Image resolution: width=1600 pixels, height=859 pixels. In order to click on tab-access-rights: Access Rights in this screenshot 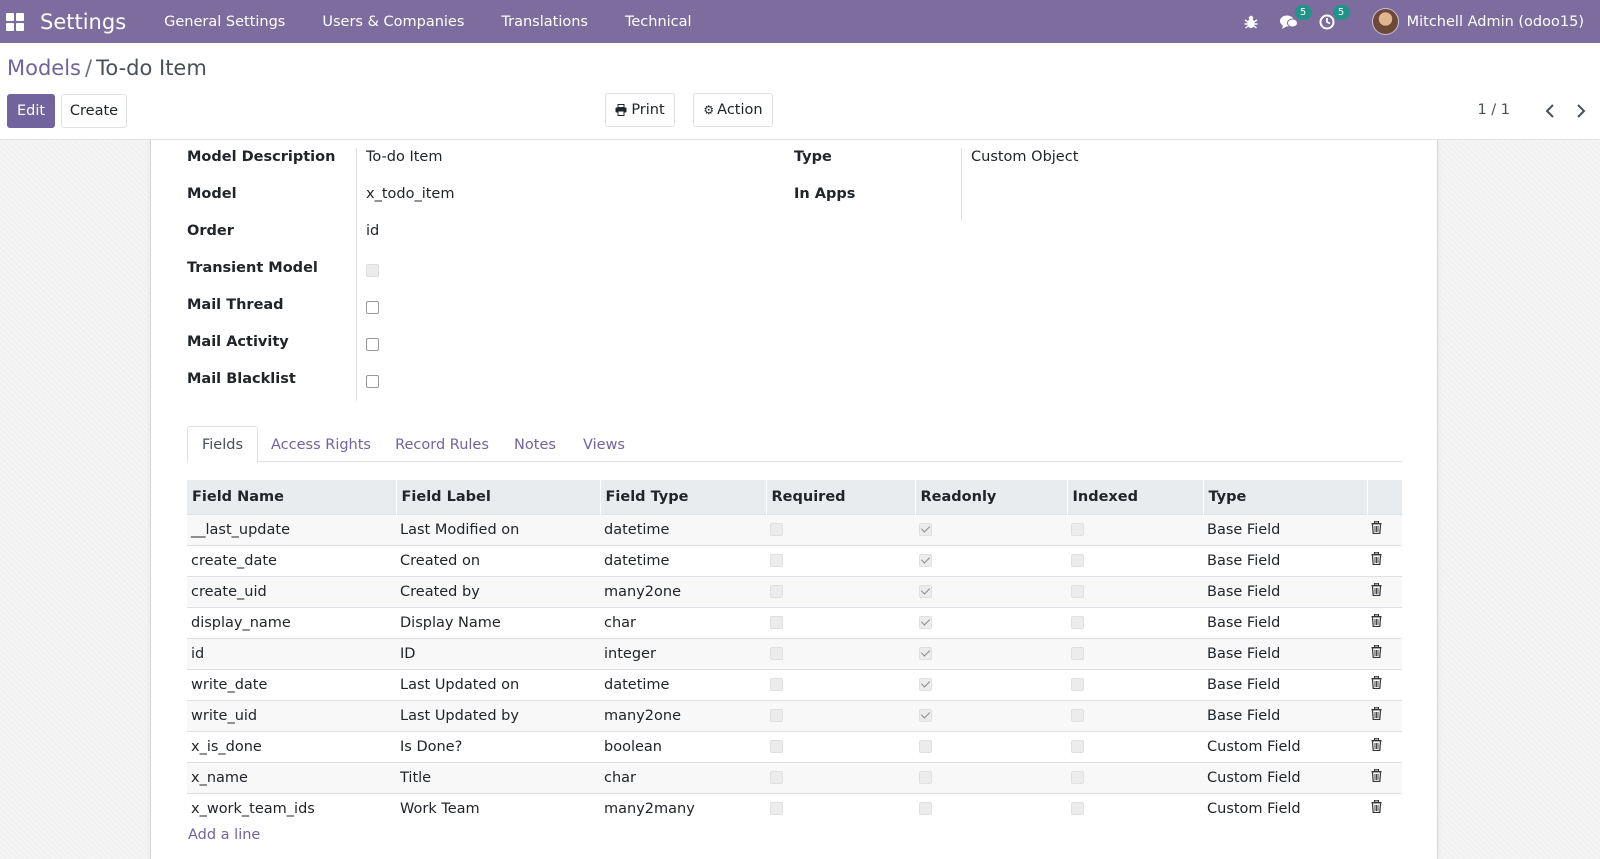, I will do `click(321, 444)`.